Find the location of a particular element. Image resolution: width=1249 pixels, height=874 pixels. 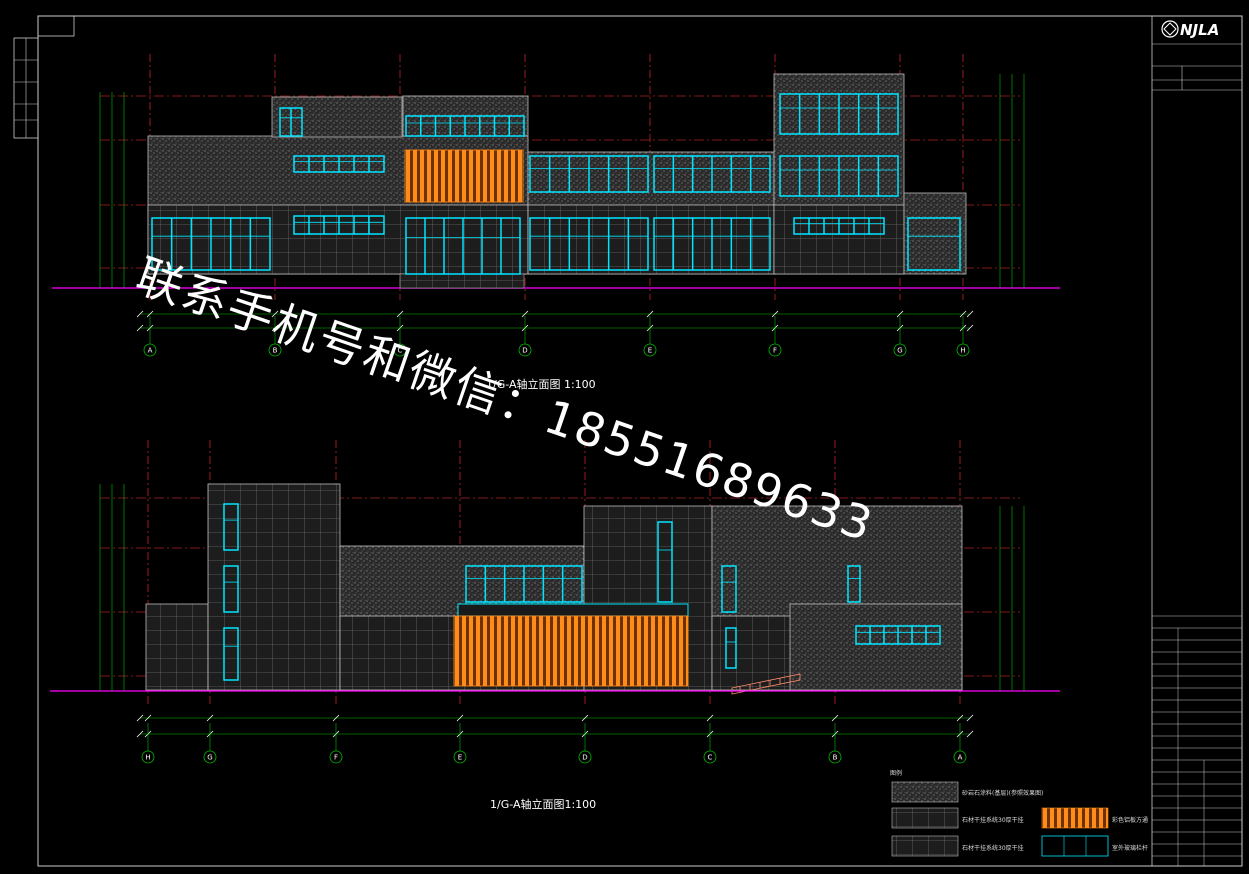

njla-logo: NJLA is located at coordinates (1190, 29).